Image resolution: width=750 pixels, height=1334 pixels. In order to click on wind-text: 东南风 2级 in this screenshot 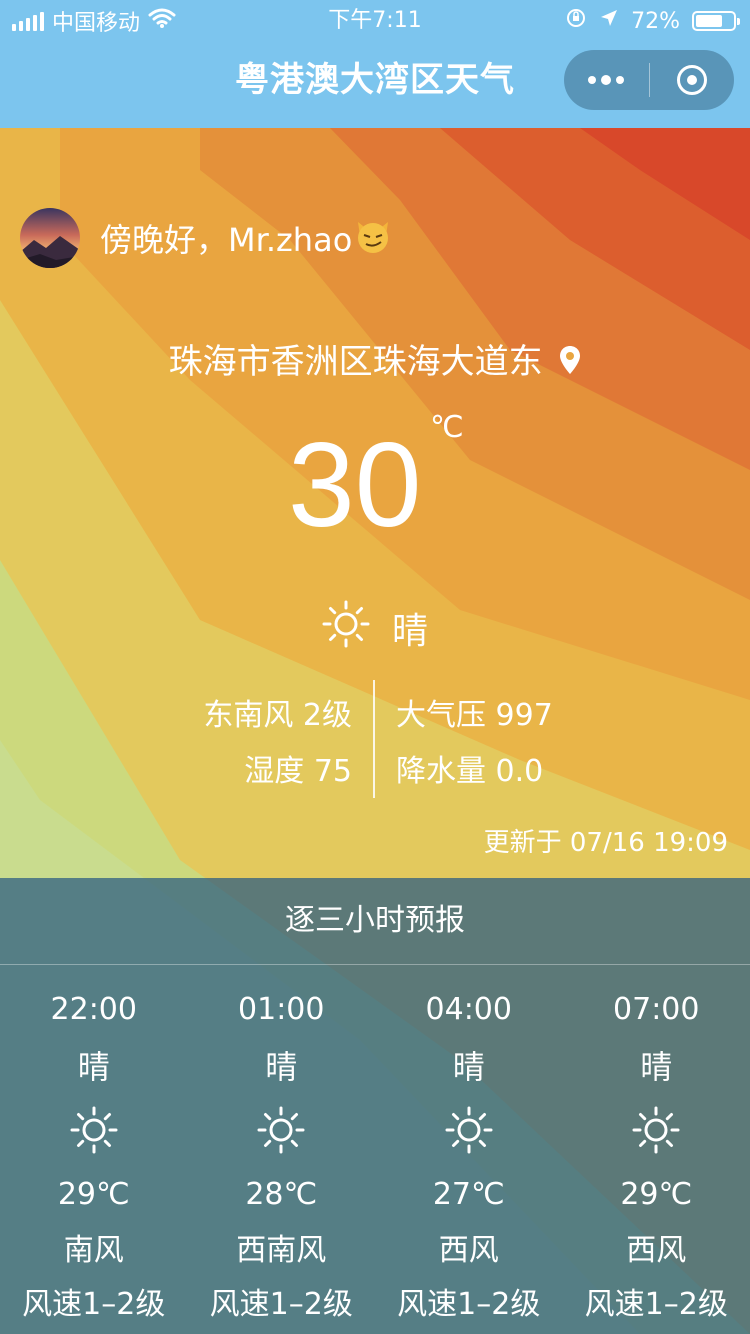, I will do `click(277, 715)`.